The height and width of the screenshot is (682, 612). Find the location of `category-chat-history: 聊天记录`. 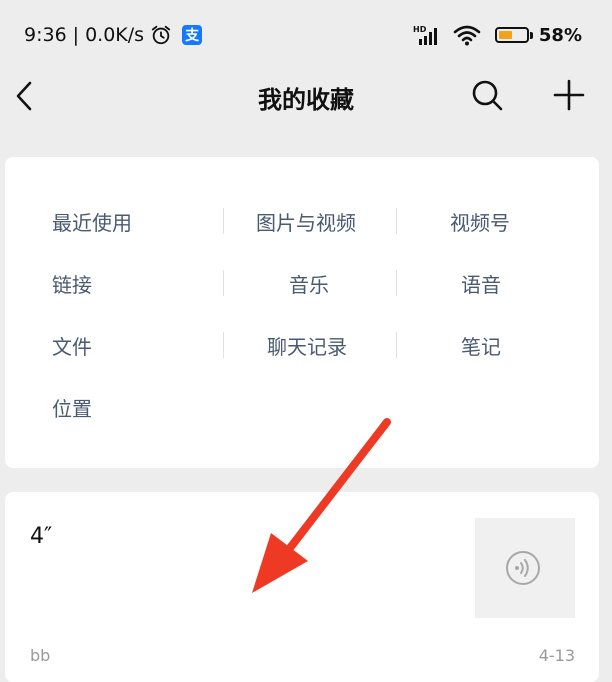

category-chat-history: 聊天记录 is located at coordinates (307, 345).